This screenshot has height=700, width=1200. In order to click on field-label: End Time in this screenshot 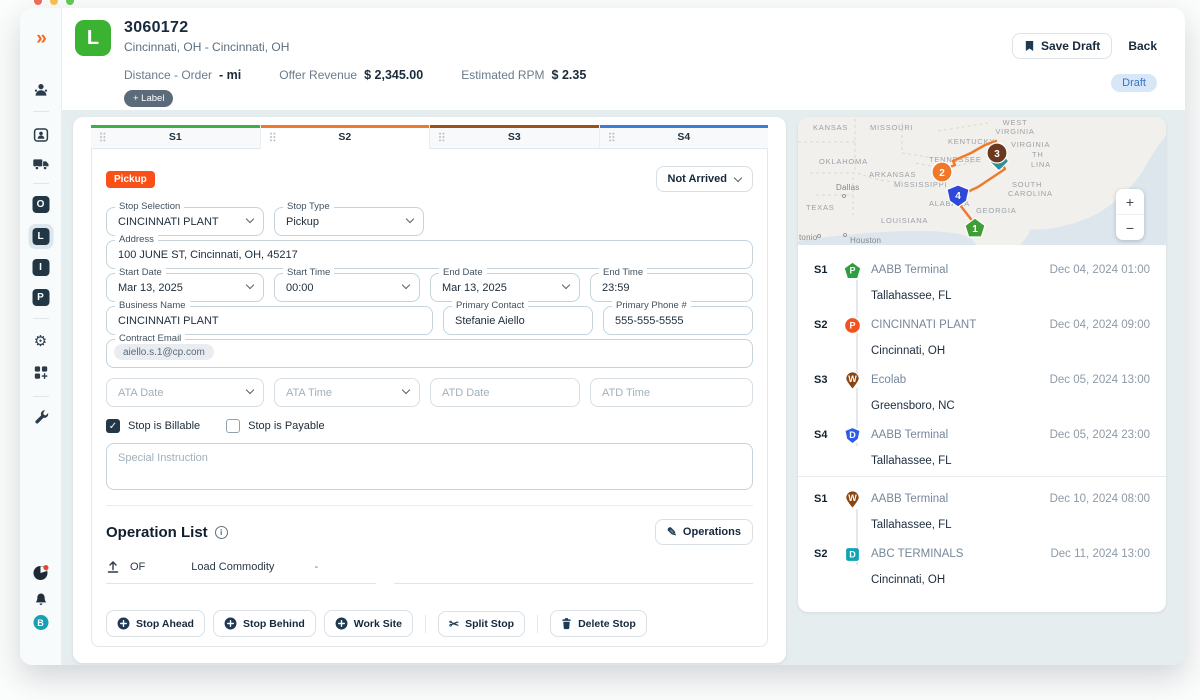, I will do `click(623, 273)`.